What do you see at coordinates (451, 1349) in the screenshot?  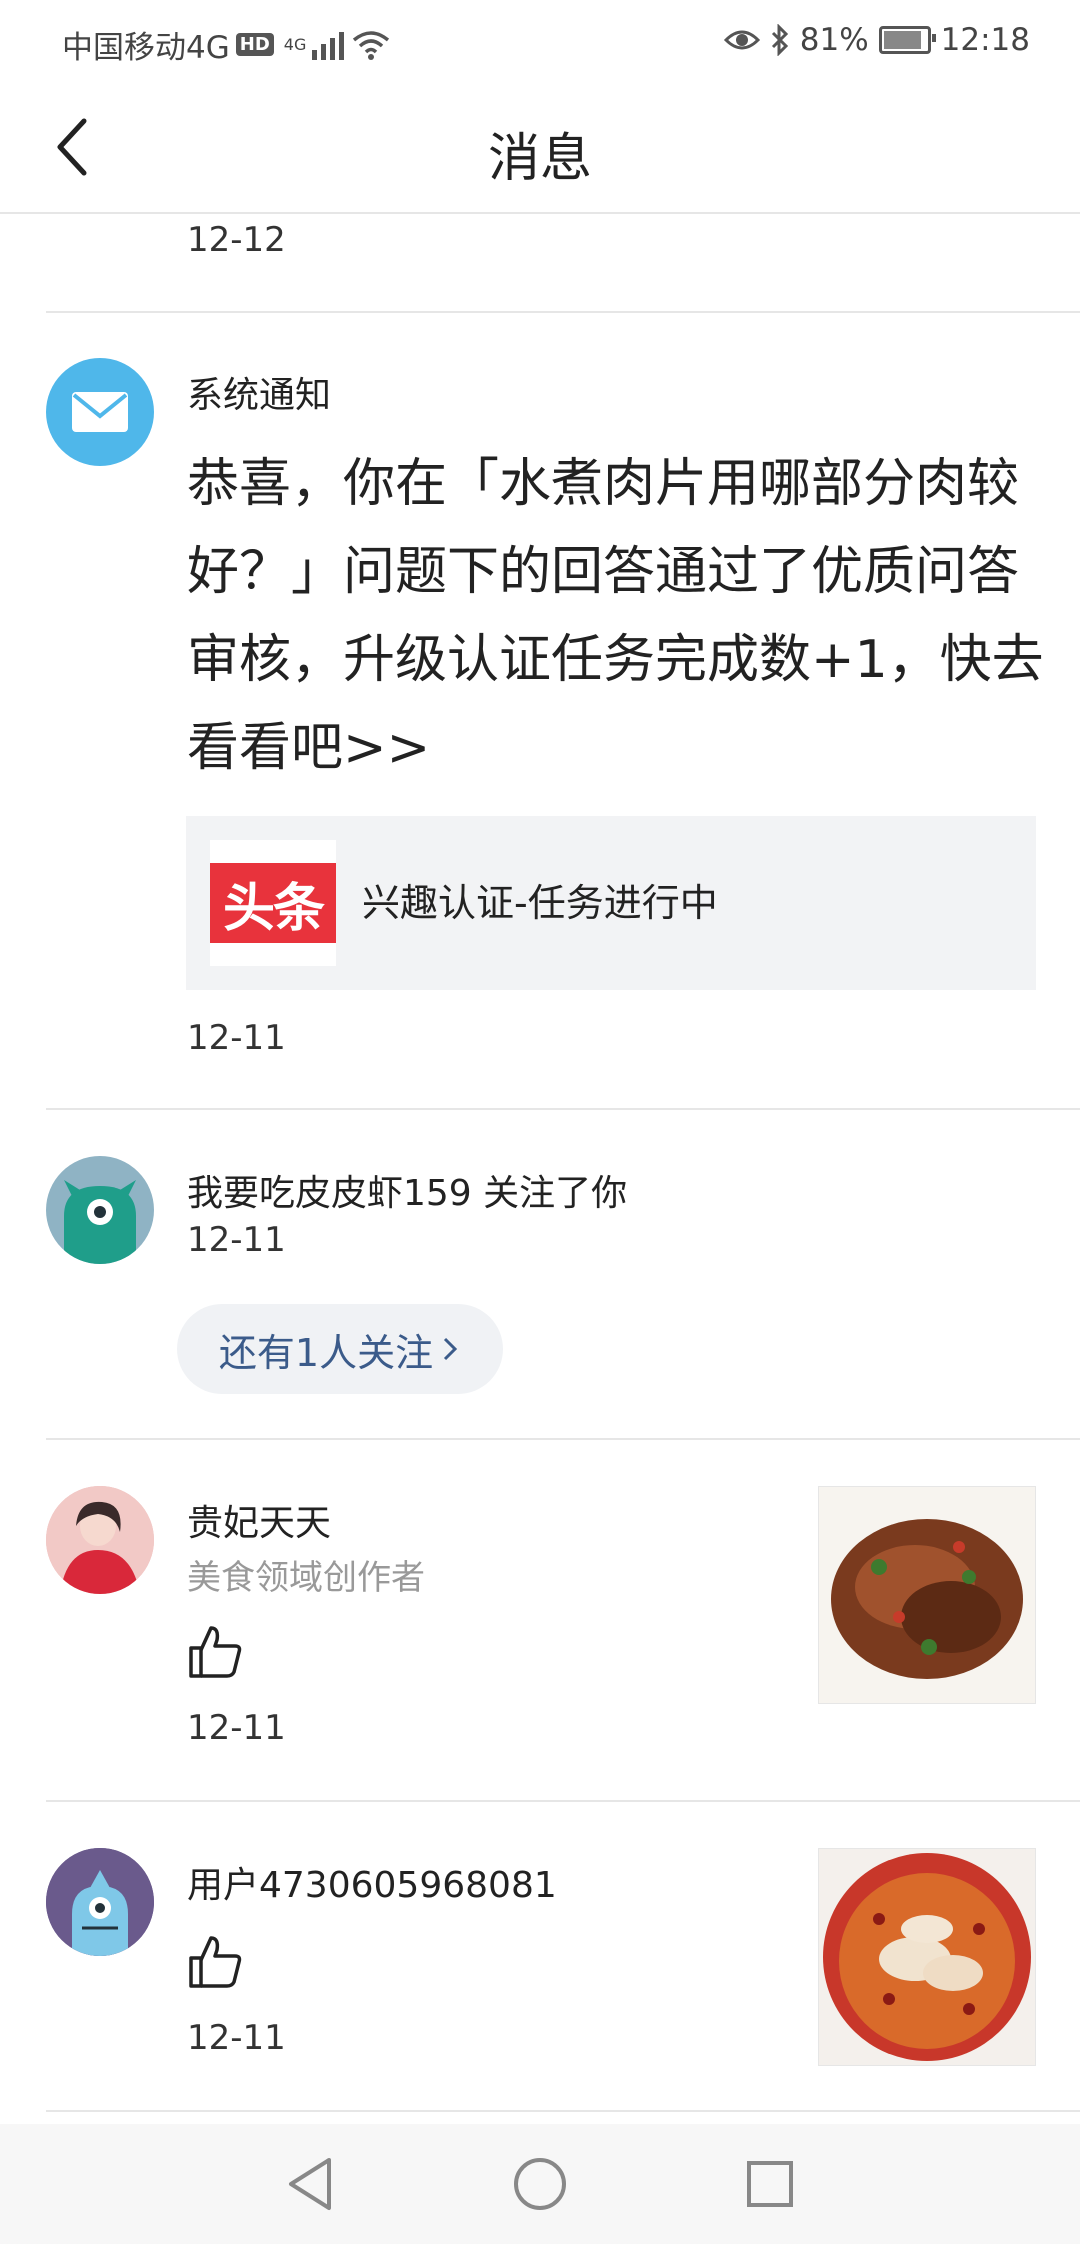 I see `chevron-right-icon` at bounding box center [451, 1349].